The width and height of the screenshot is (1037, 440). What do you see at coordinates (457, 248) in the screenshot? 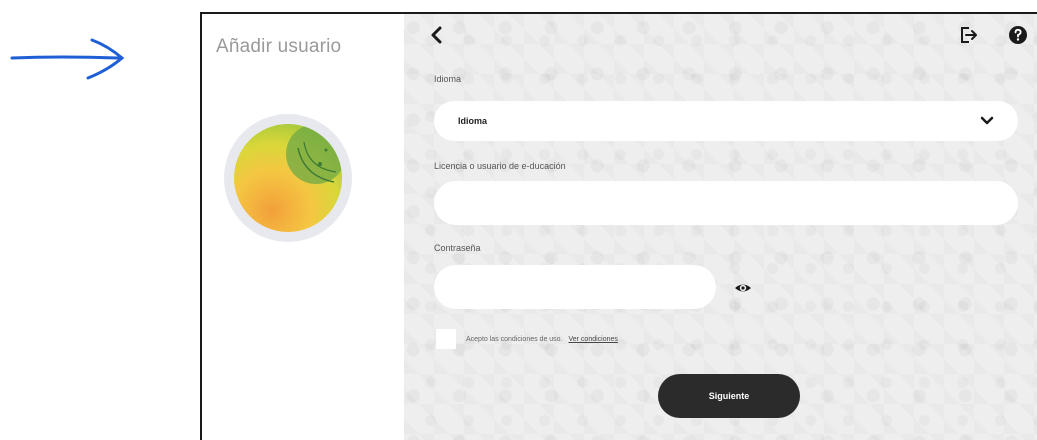
I see `password-label: Contraseña` at bounding box center [457, 248].